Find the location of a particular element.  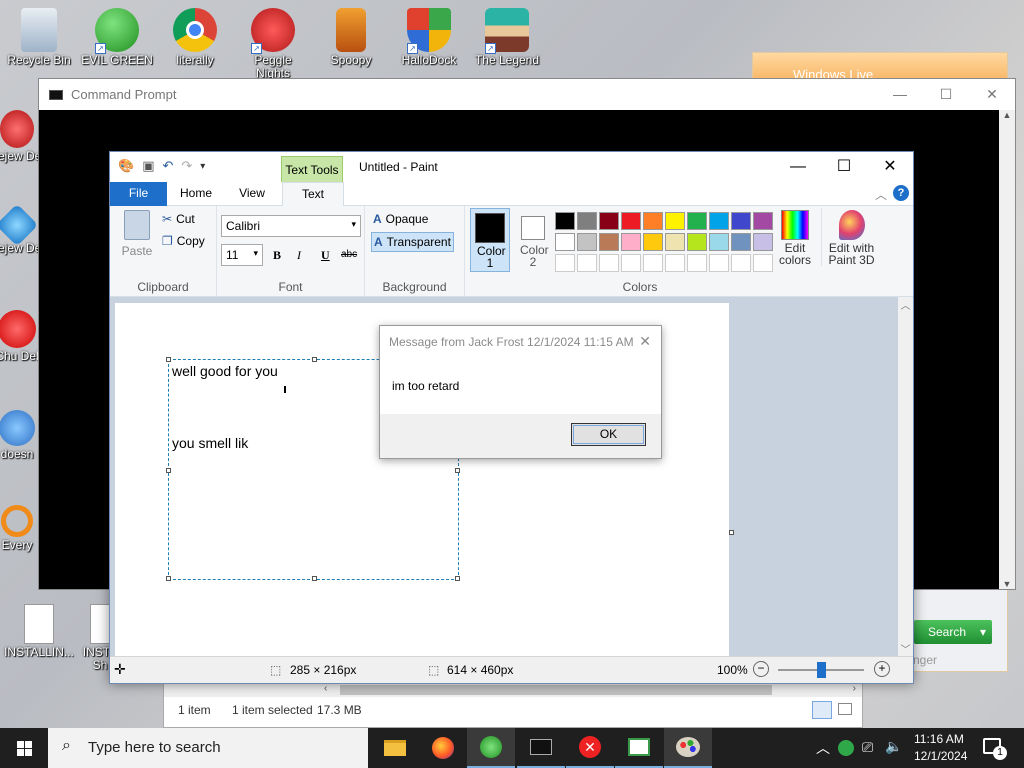

canvas-vscrollbar: ︿ ﹀ is located at coordinates (905, 477).